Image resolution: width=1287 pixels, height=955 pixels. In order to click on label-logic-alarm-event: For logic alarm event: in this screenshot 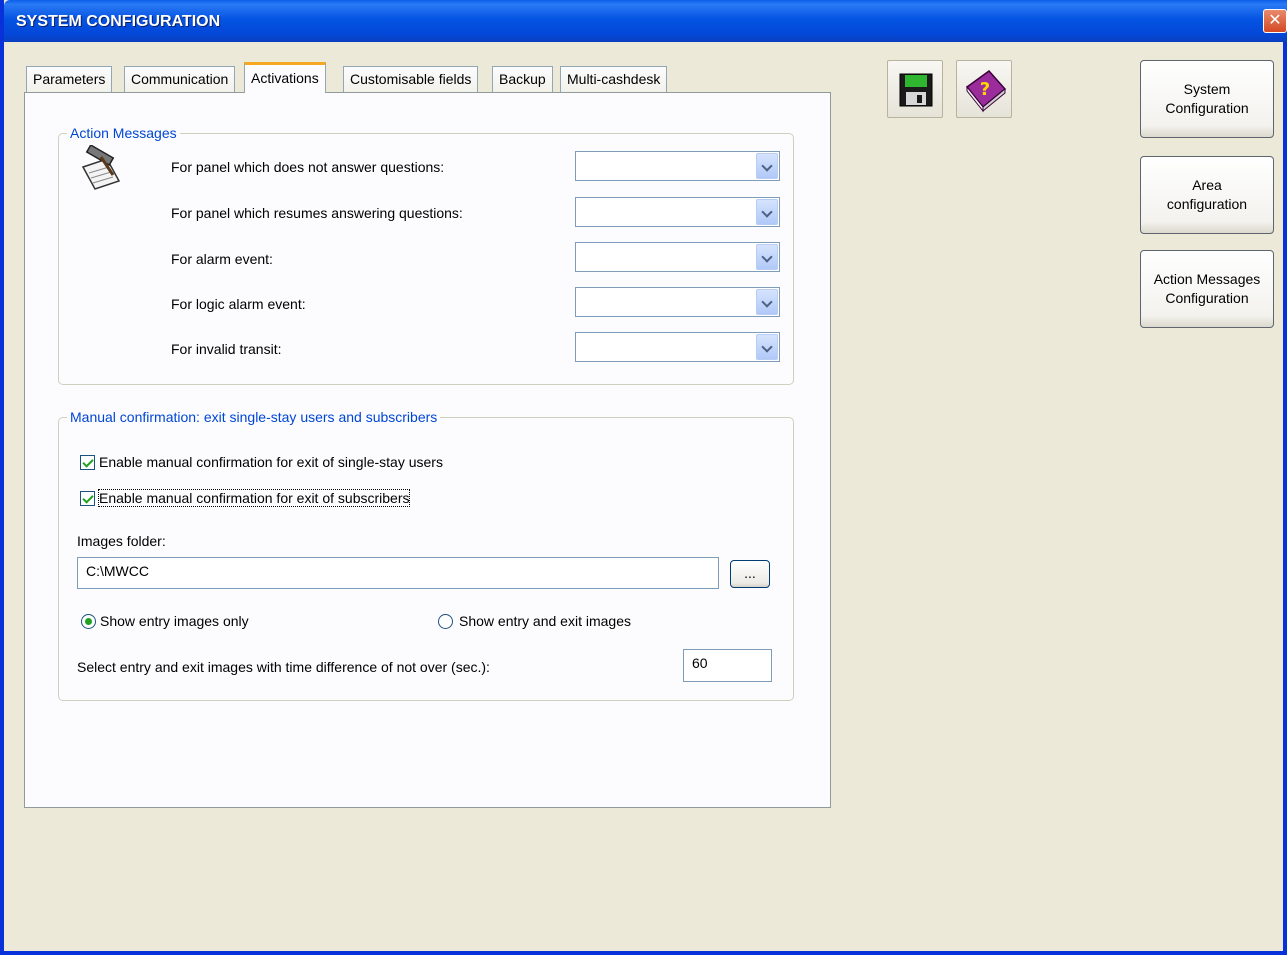, I will do `click(238, 304)`.